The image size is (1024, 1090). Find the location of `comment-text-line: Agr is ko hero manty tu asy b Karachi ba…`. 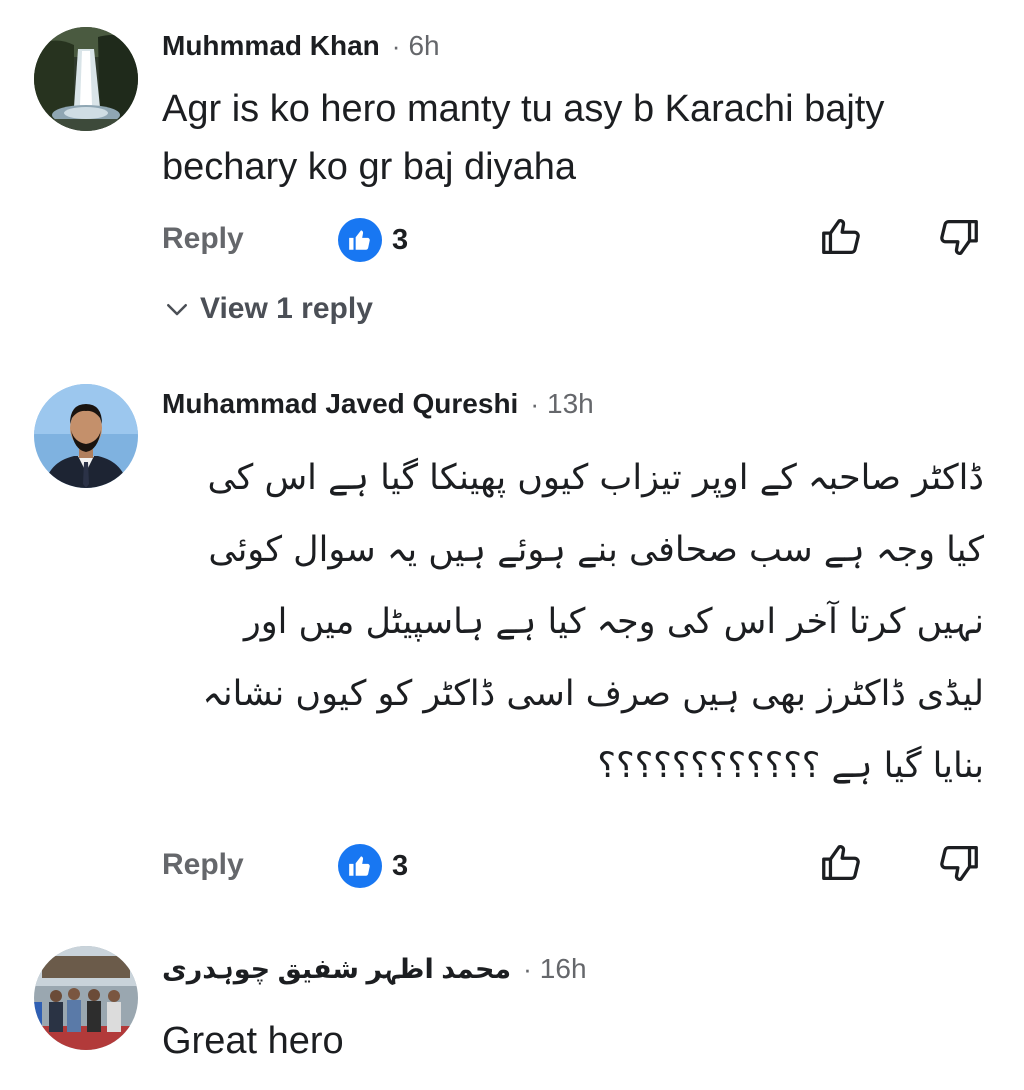

comment-text-line: Agr is ko hero manty tu asy b Karachi ba… is located at coordinates (523, 109).